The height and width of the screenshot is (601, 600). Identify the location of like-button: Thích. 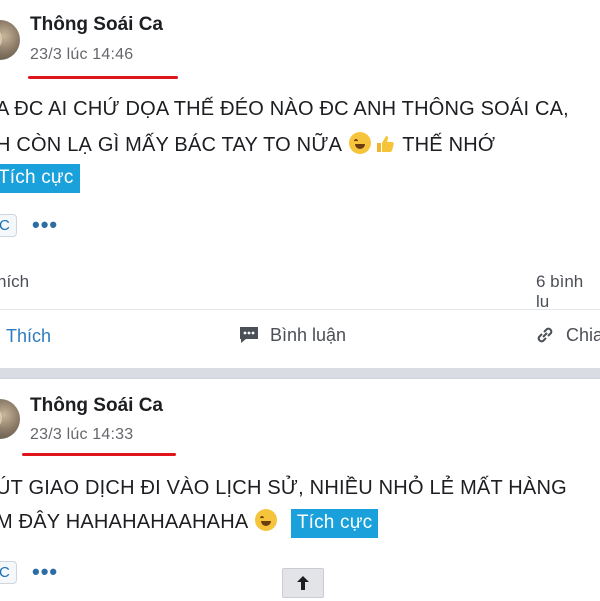
(28, 336).